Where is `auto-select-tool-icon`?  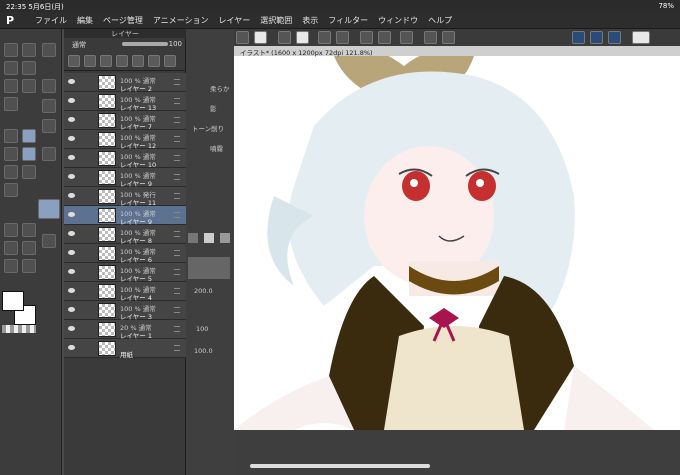
auto-select-tool-icon is located at coordinates (29, 86).